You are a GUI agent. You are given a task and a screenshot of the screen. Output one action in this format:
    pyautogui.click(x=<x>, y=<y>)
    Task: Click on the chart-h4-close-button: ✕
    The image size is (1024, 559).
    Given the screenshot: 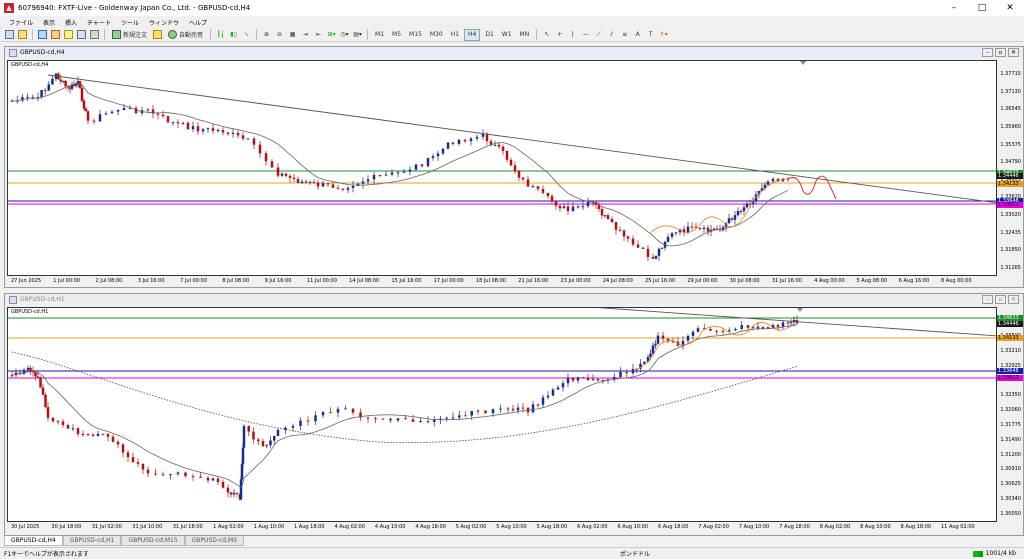 What is the action you would take?
    pyautogui.click(x=1013, y=52)
    